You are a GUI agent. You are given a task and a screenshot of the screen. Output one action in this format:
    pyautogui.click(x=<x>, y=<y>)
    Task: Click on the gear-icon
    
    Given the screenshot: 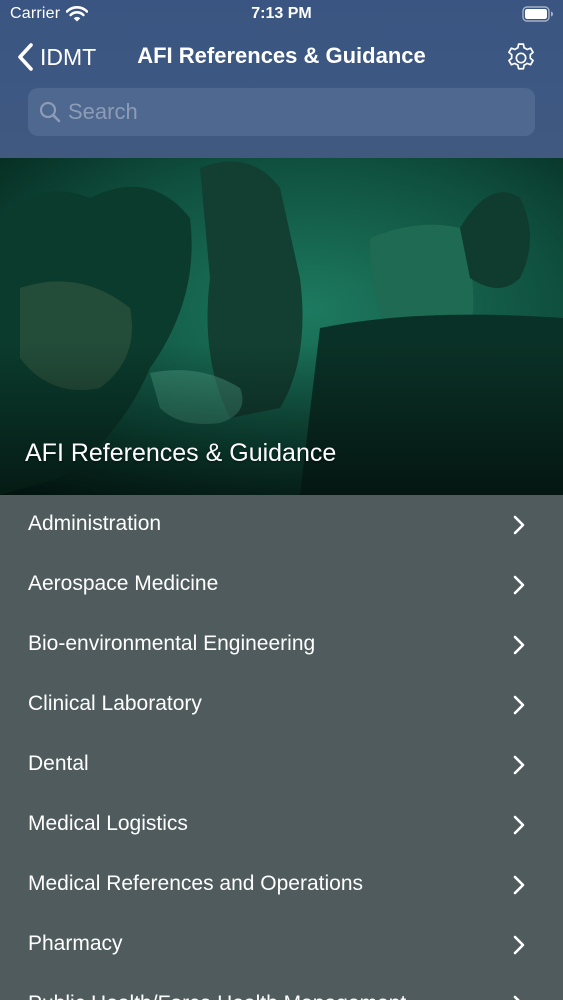 What is the action you would take?
    pyautogui.click(x=521, y=58)
    